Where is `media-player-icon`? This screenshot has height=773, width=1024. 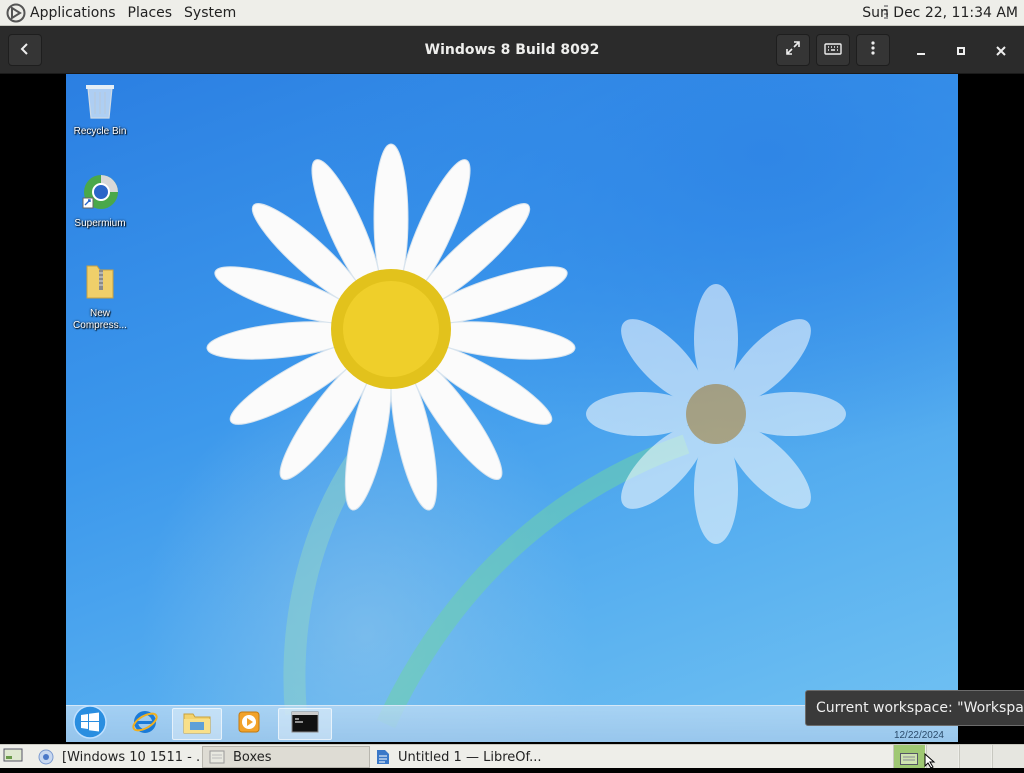
media-player-icon is located at coordinates (249, 724).